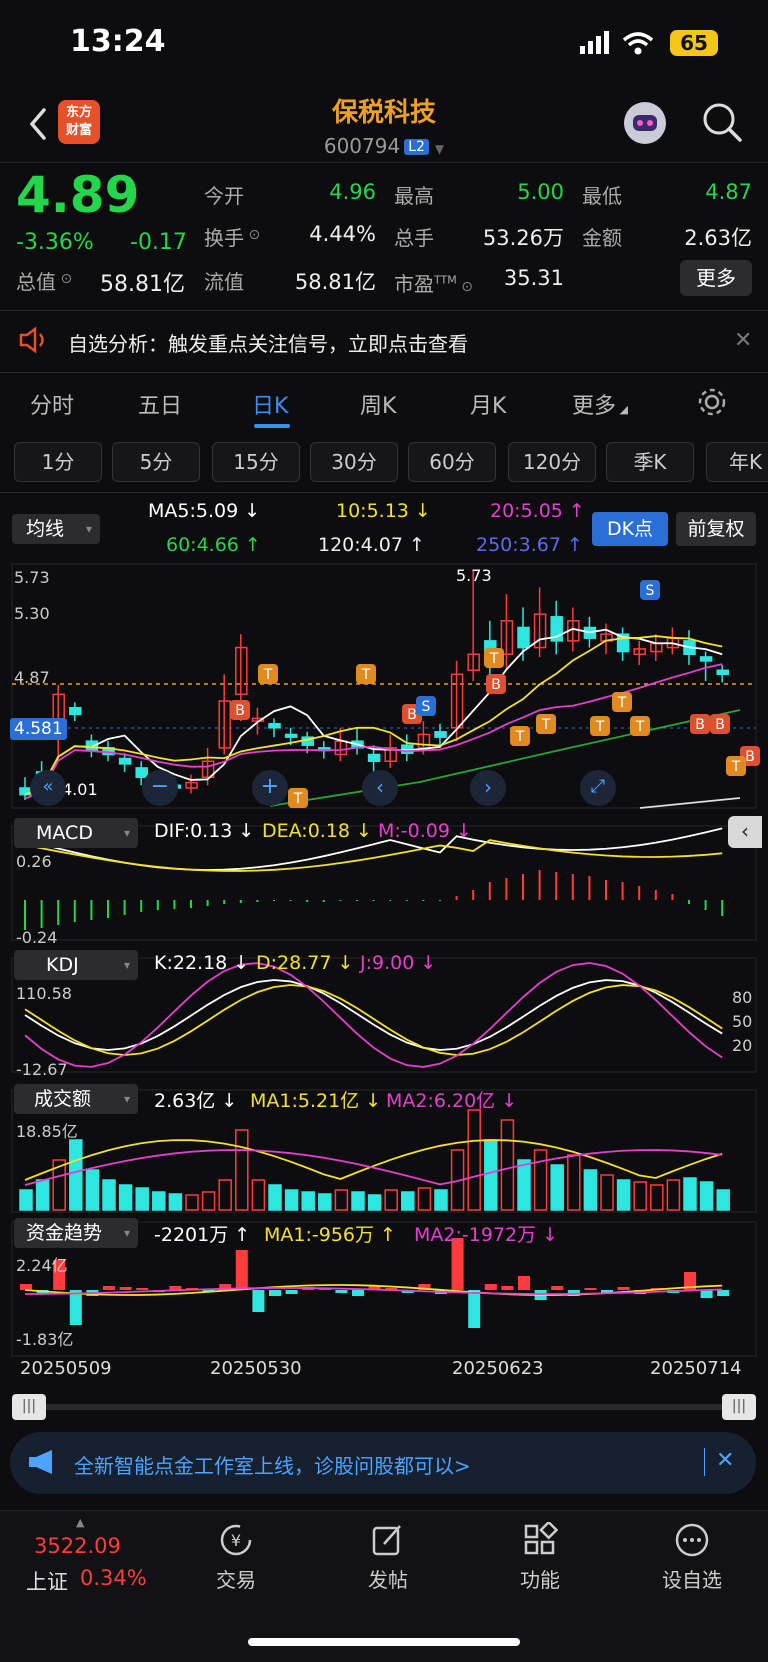 This screenshot has height=1662, width=768. Describe the element at coordinates (270, 404) in the screenshot. I see `tab-day-k: 日K` at that location.